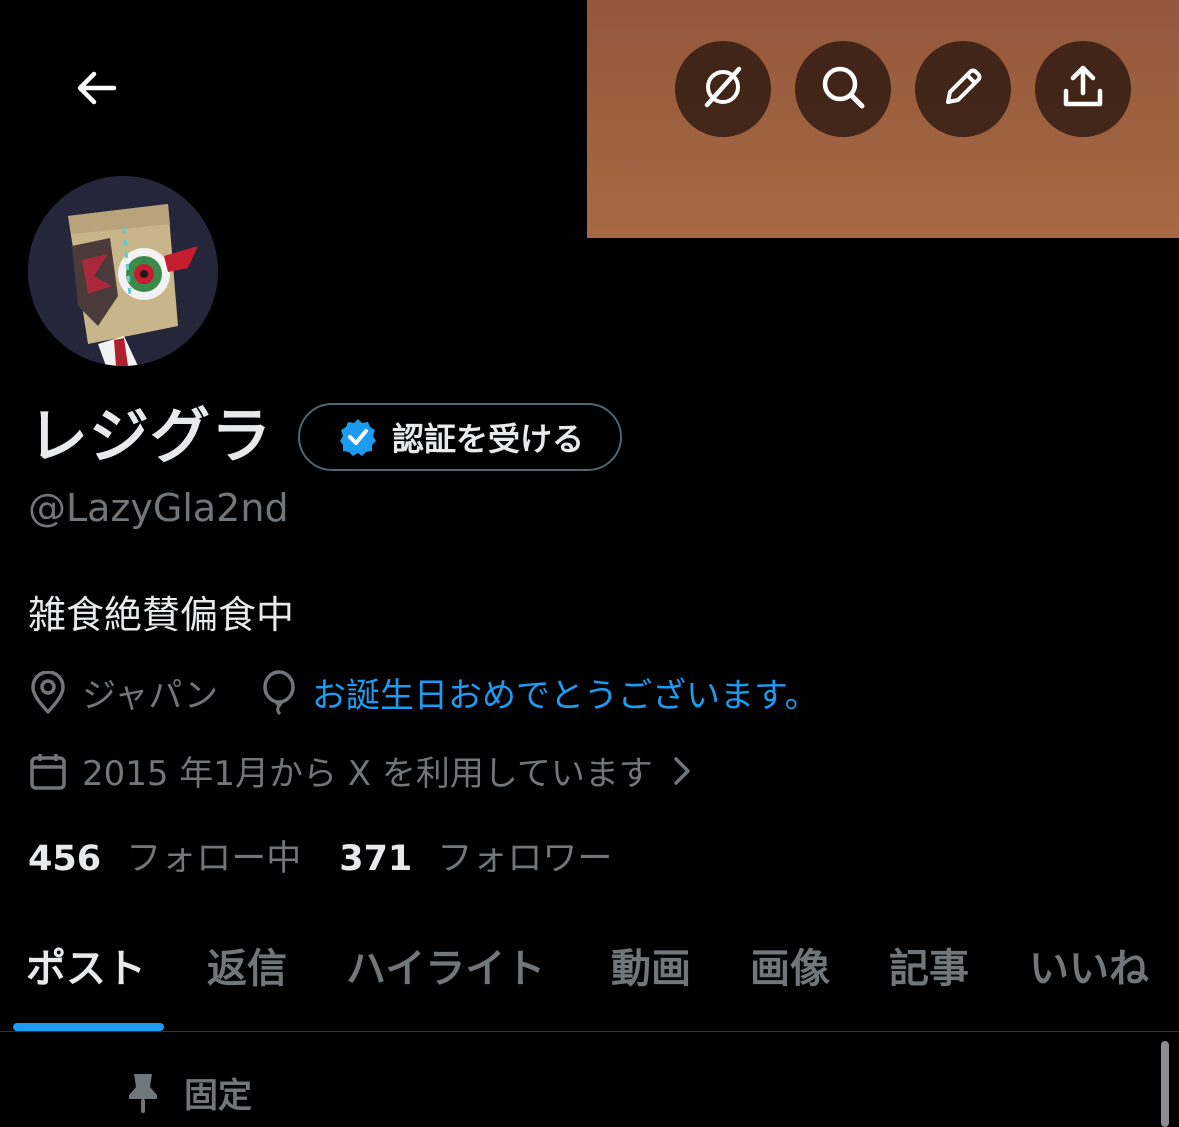  I want to click on tab-videos: 動画, so click(651, 965).